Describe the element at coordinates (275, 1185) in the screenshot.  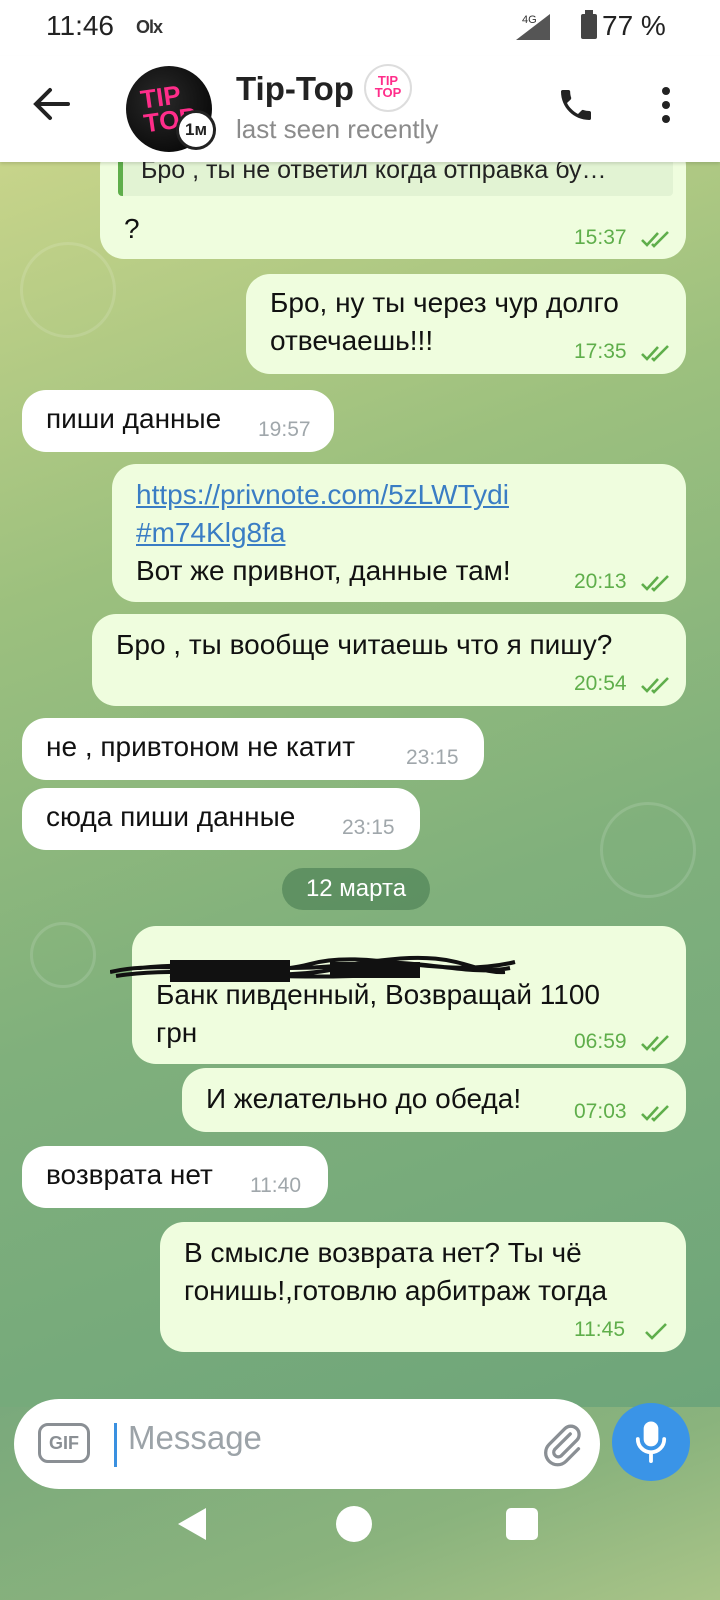
I see `message-time: 11:40` at that location.